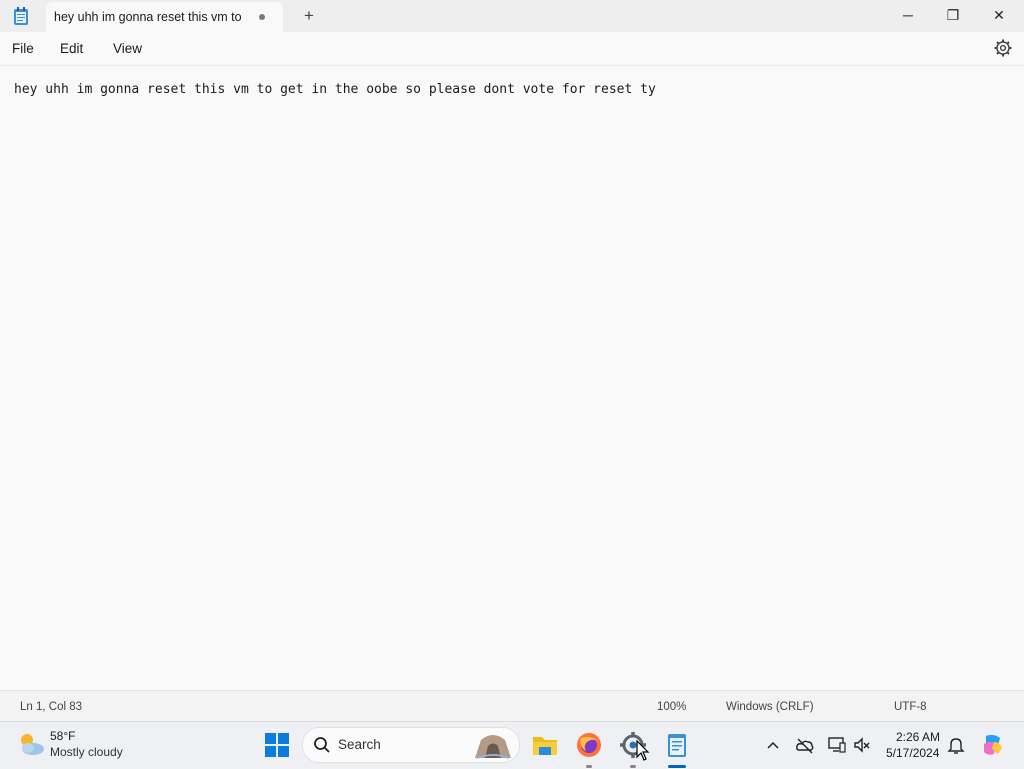  Describe the element at coordinates (956, 745) in the screenshot. I see `bell-icon` at that location.